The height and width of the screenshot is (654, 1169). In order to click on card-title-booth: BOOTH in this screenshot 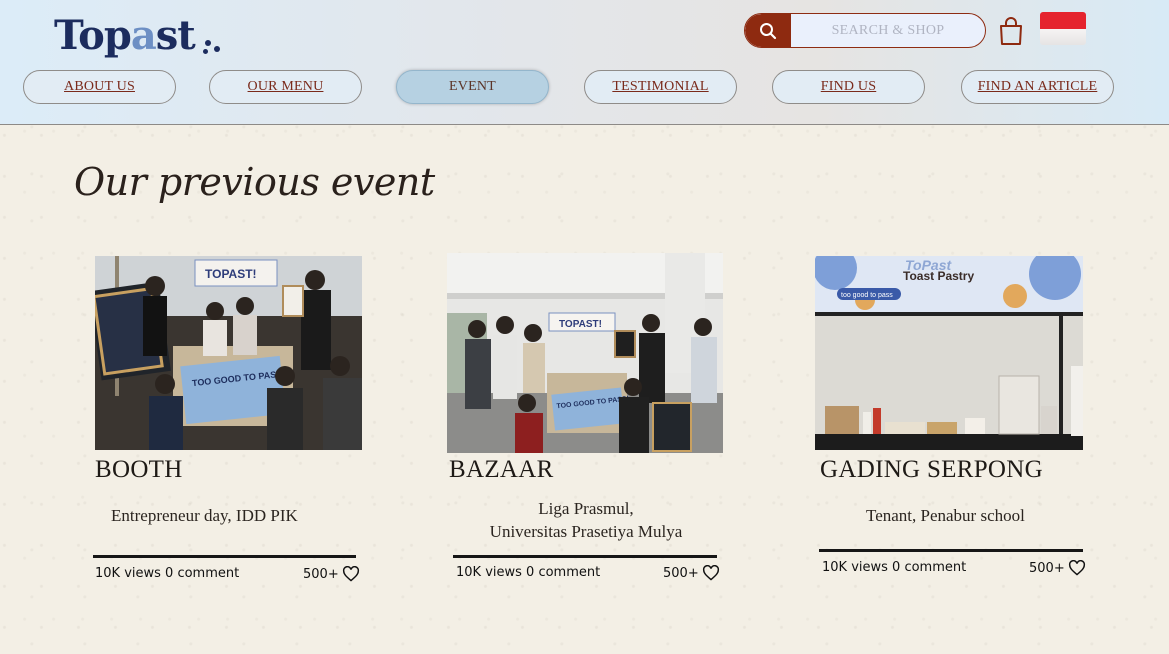, I will do `click(139, 469)`.